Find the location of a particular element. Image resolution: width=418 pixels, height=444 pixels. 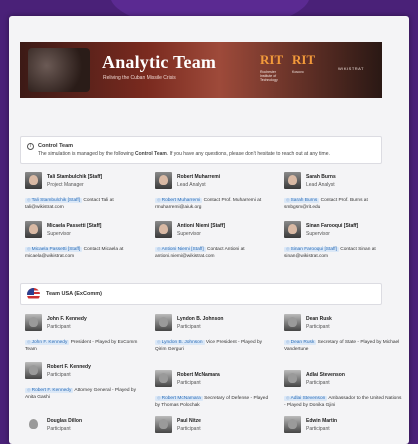

member-tag-link: Tali Stambulchik [Staff] is located at coordinates (54, 200).